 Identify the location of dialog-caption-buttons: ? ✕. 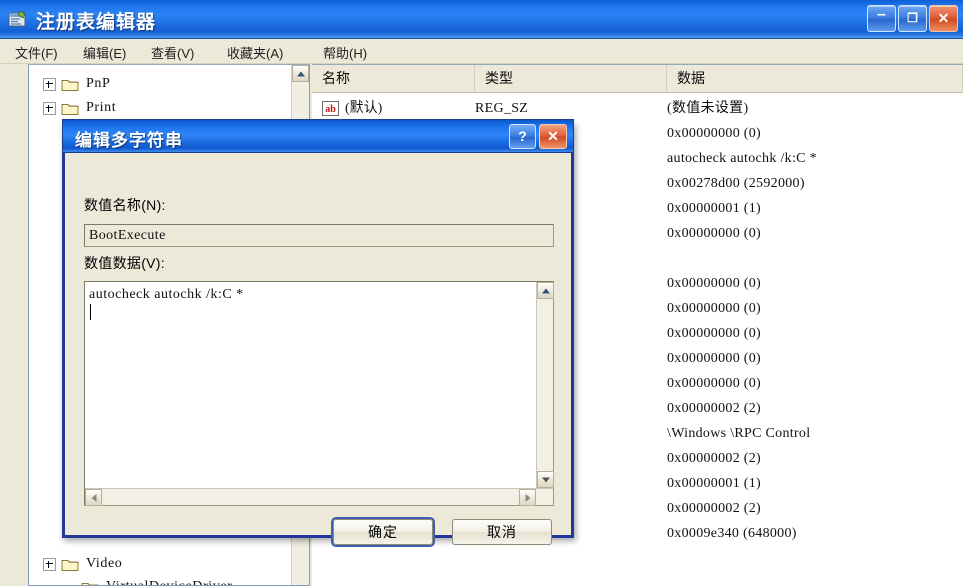
(538, 136).